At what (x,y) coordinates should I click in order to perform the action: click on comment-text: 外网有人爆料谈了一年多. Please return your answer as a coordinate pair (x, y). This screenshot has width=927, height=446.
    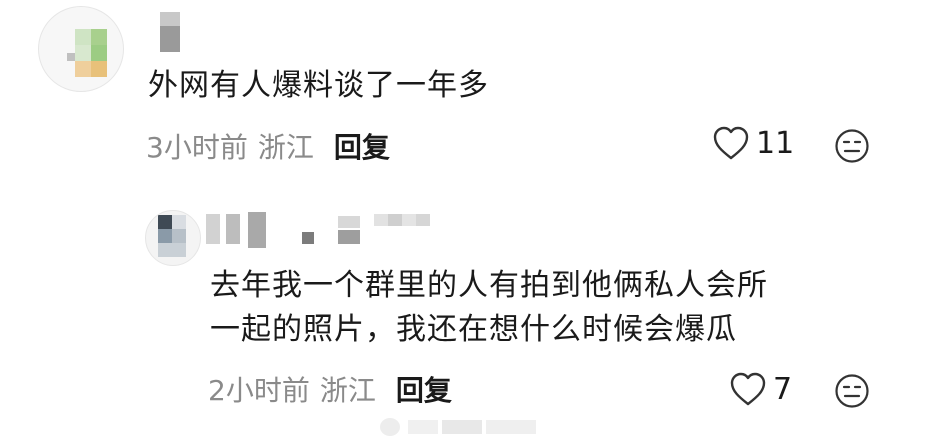
    Looking at the image, I should click on (318, 85).